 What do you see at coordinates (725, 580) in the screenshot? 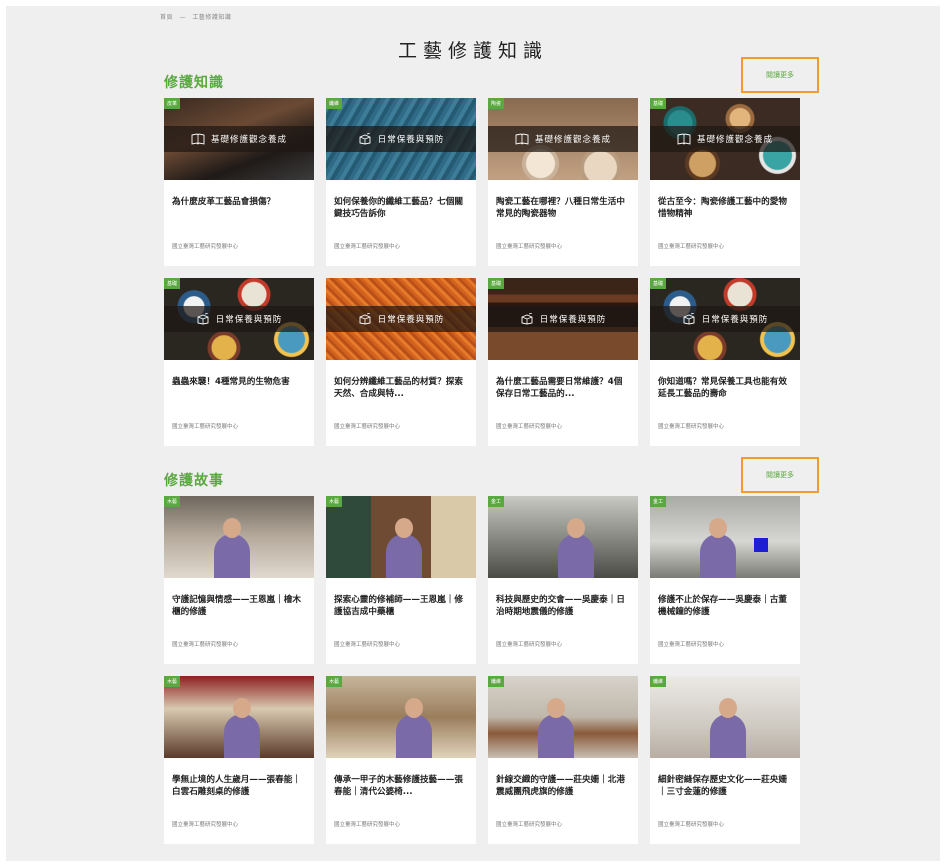
I see `story-card: 金工修護不止於保存——吳慶泰｜古董機械鐘的修護國立臺灣工藝研究發展中心` at bounding box center [725, 580].